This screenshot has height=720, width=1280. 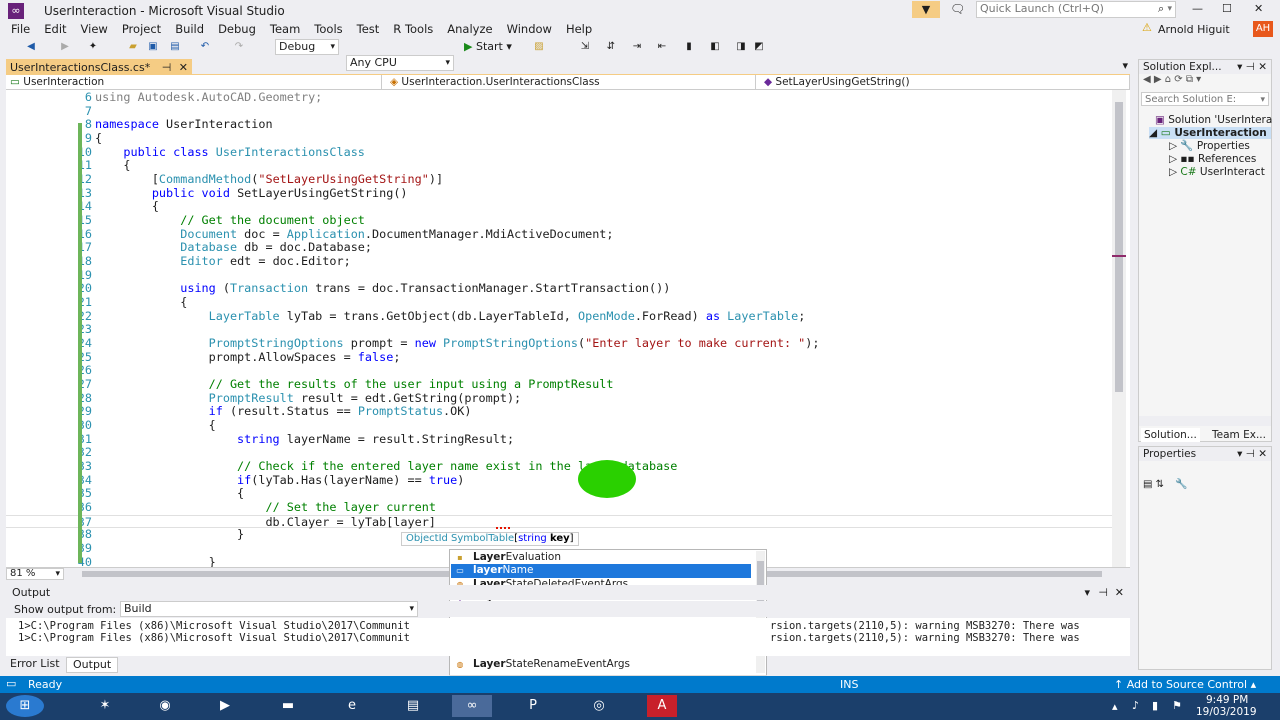 What do you see at coordinates (65, 609) in the screenshot?
I see `show-output-from-label: Show output from:` at bounding box center [65, 609].